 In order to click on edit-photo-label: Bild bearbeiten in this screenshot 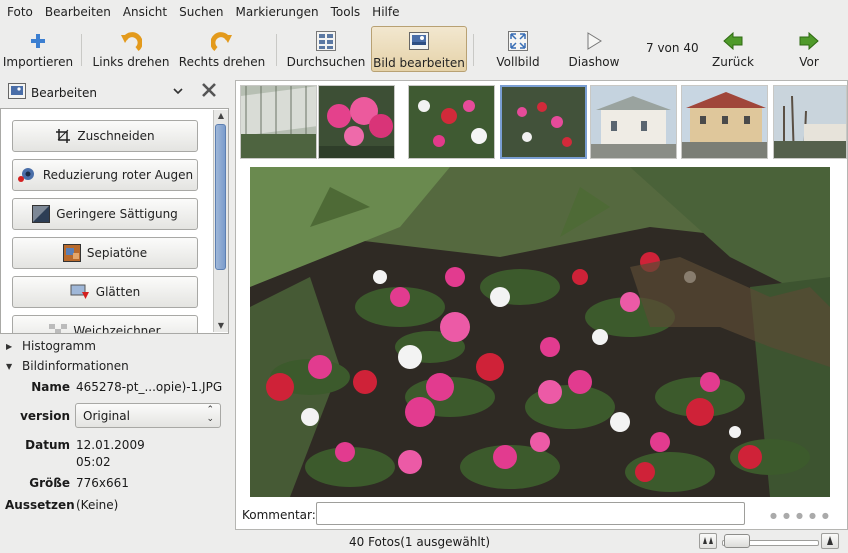, I will do `click(419, 63)`.